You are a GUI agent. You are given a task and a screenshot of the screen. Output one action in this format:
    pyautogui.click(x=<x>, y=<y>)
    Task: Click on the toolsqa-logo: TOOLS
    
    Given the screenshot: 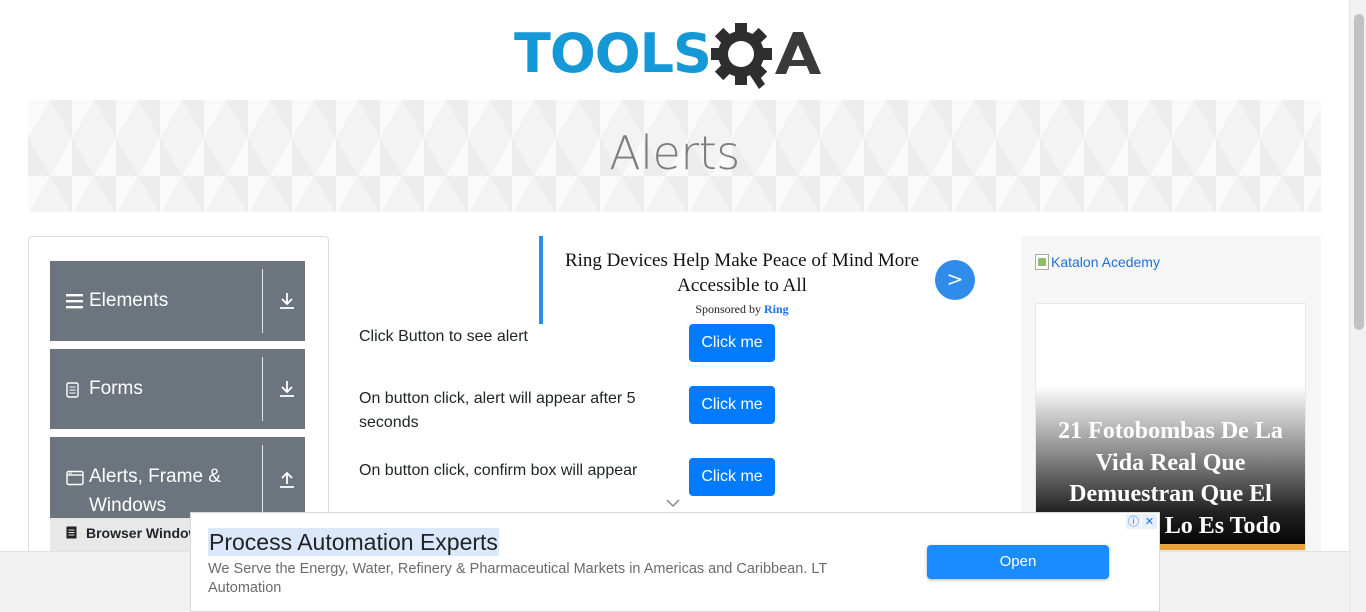 What is the action you would take?
    pyautogui.click(x=679, y=54)
    